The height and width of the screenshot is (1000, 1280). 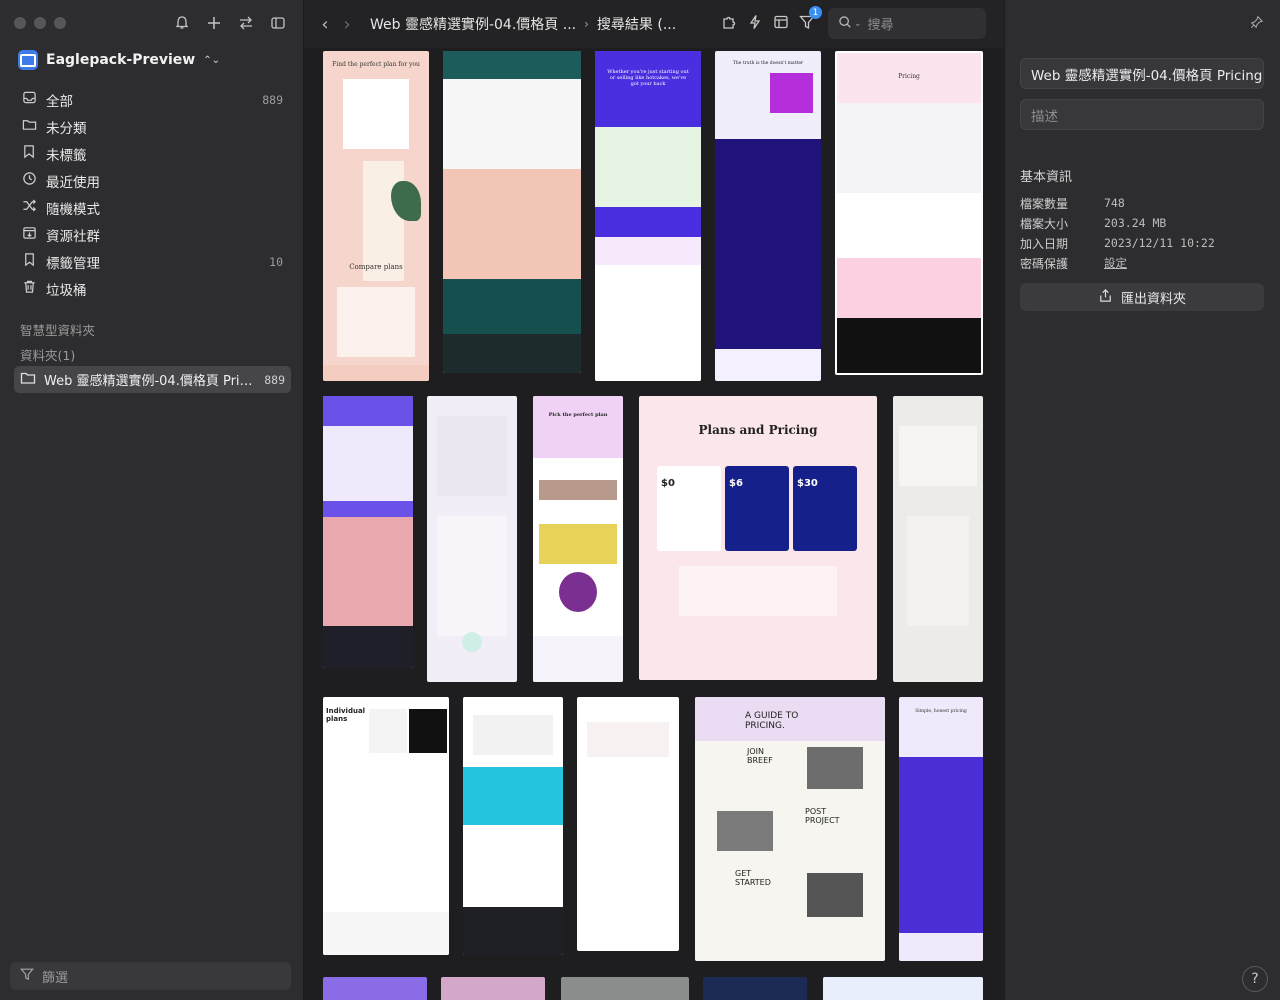 What do you see at coordinates (736, 483) in the screenshot?
I see `thumbnail-price: $6` at bounding box center [736, 483].